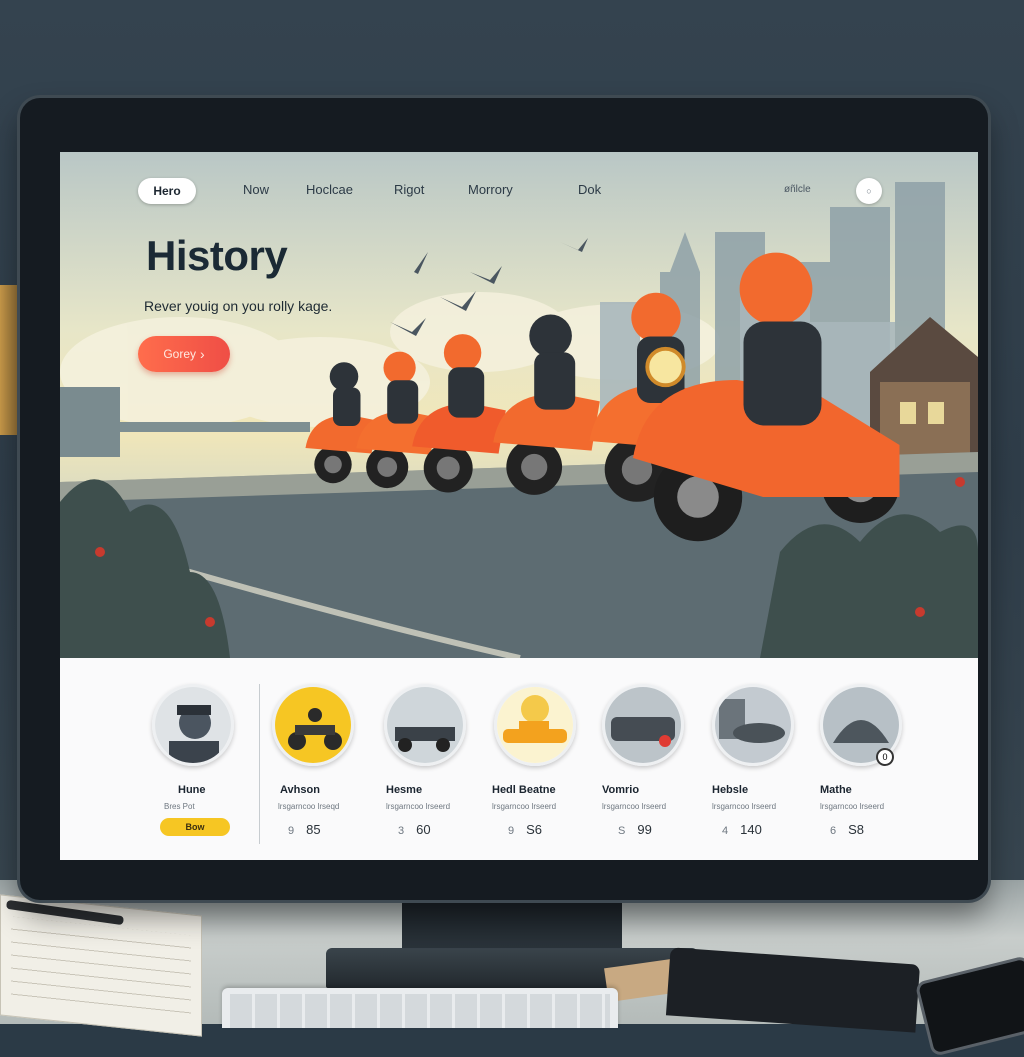 This screenshot has height=1057, width=1024. What do you see at coordinates (409, 189) in the screenshot?
I see `nav-link-rigot: Rigot` at bounding box center [409, 189].